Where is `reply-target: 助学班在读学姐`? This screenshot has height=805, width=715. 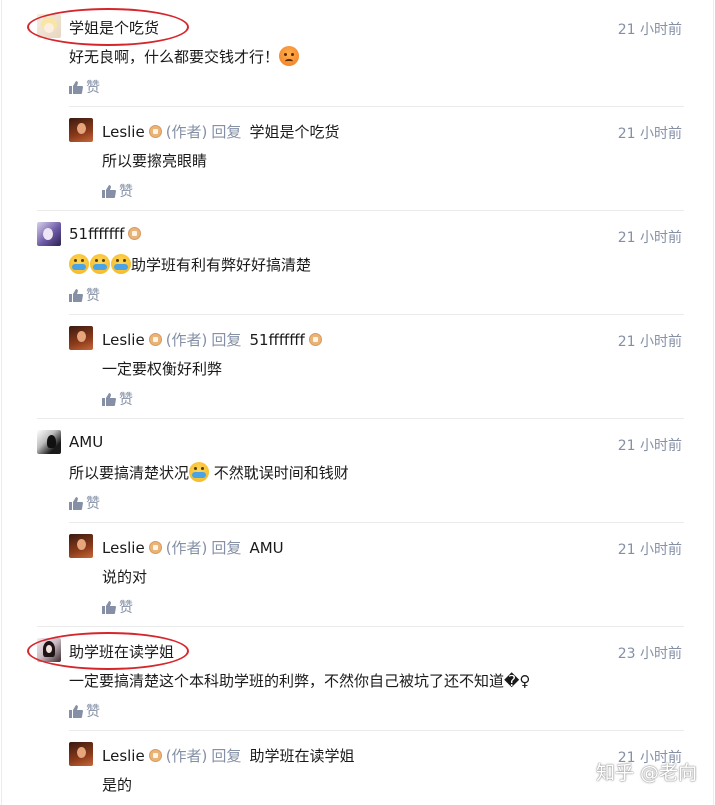 reply-target: 助学班在读学姐 is located at coordinates (301, 756).